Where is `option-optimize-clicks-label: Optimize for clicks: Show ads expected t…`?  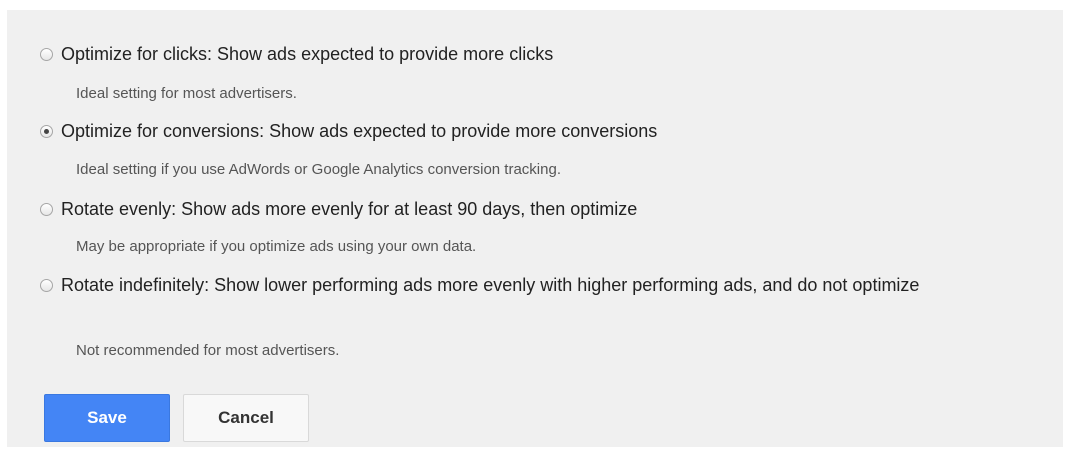 option-optimize-clicks-label: Optimize for clicks: Show ads expected t… is located at coordinates (307, 54).